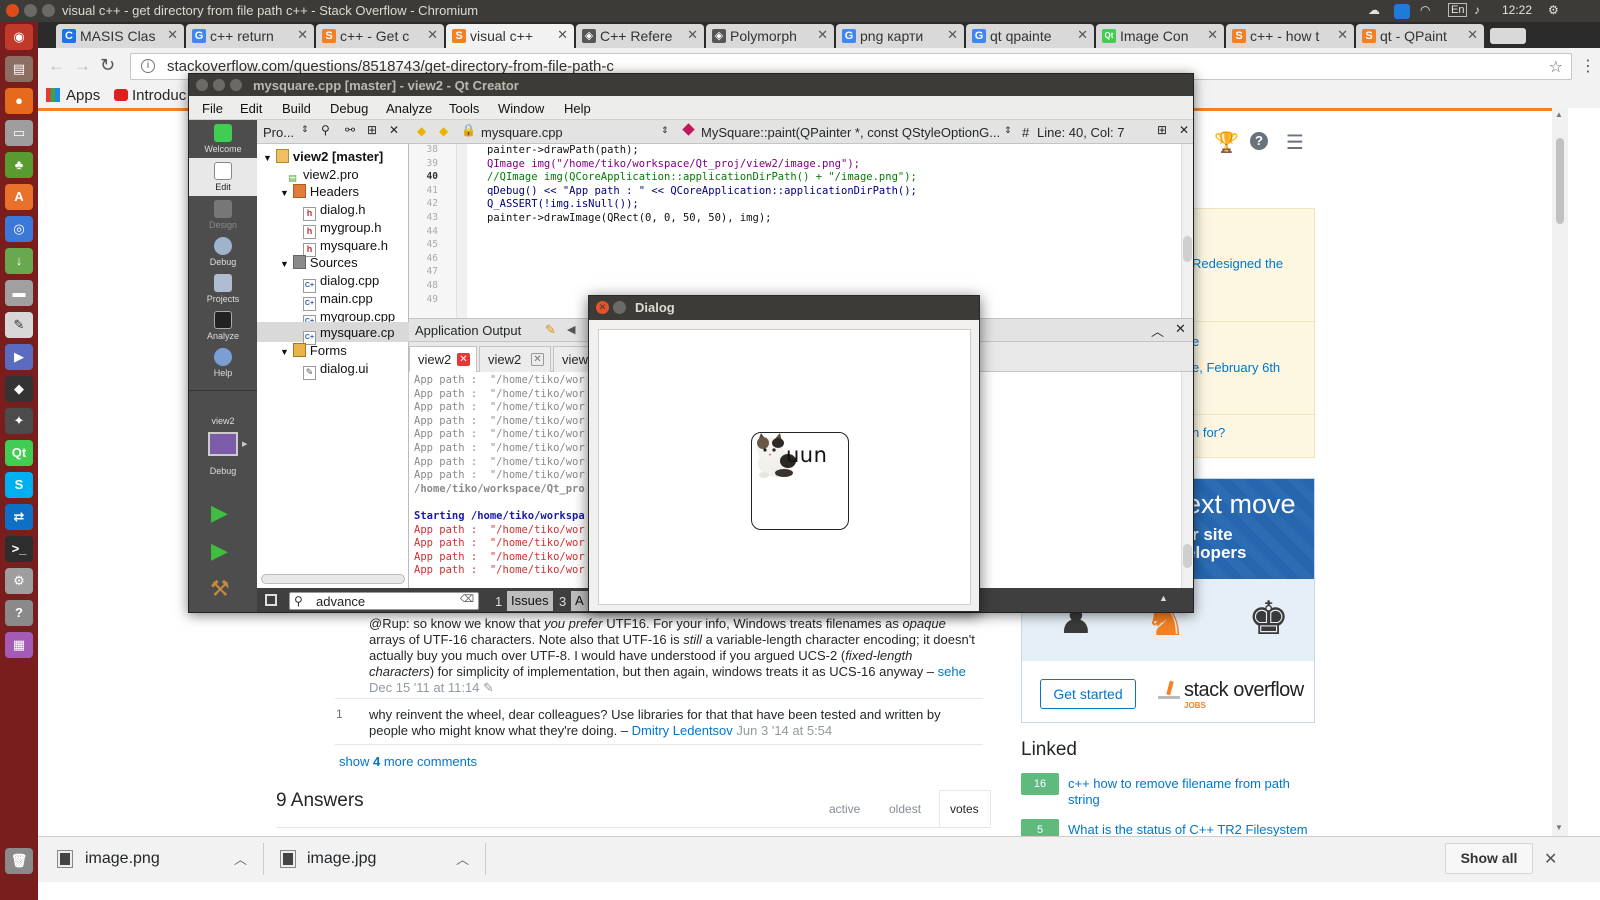 The width and height of the screenshot is (1600, 900). I want to click on mysquare-item: uun, so click(800, 481).